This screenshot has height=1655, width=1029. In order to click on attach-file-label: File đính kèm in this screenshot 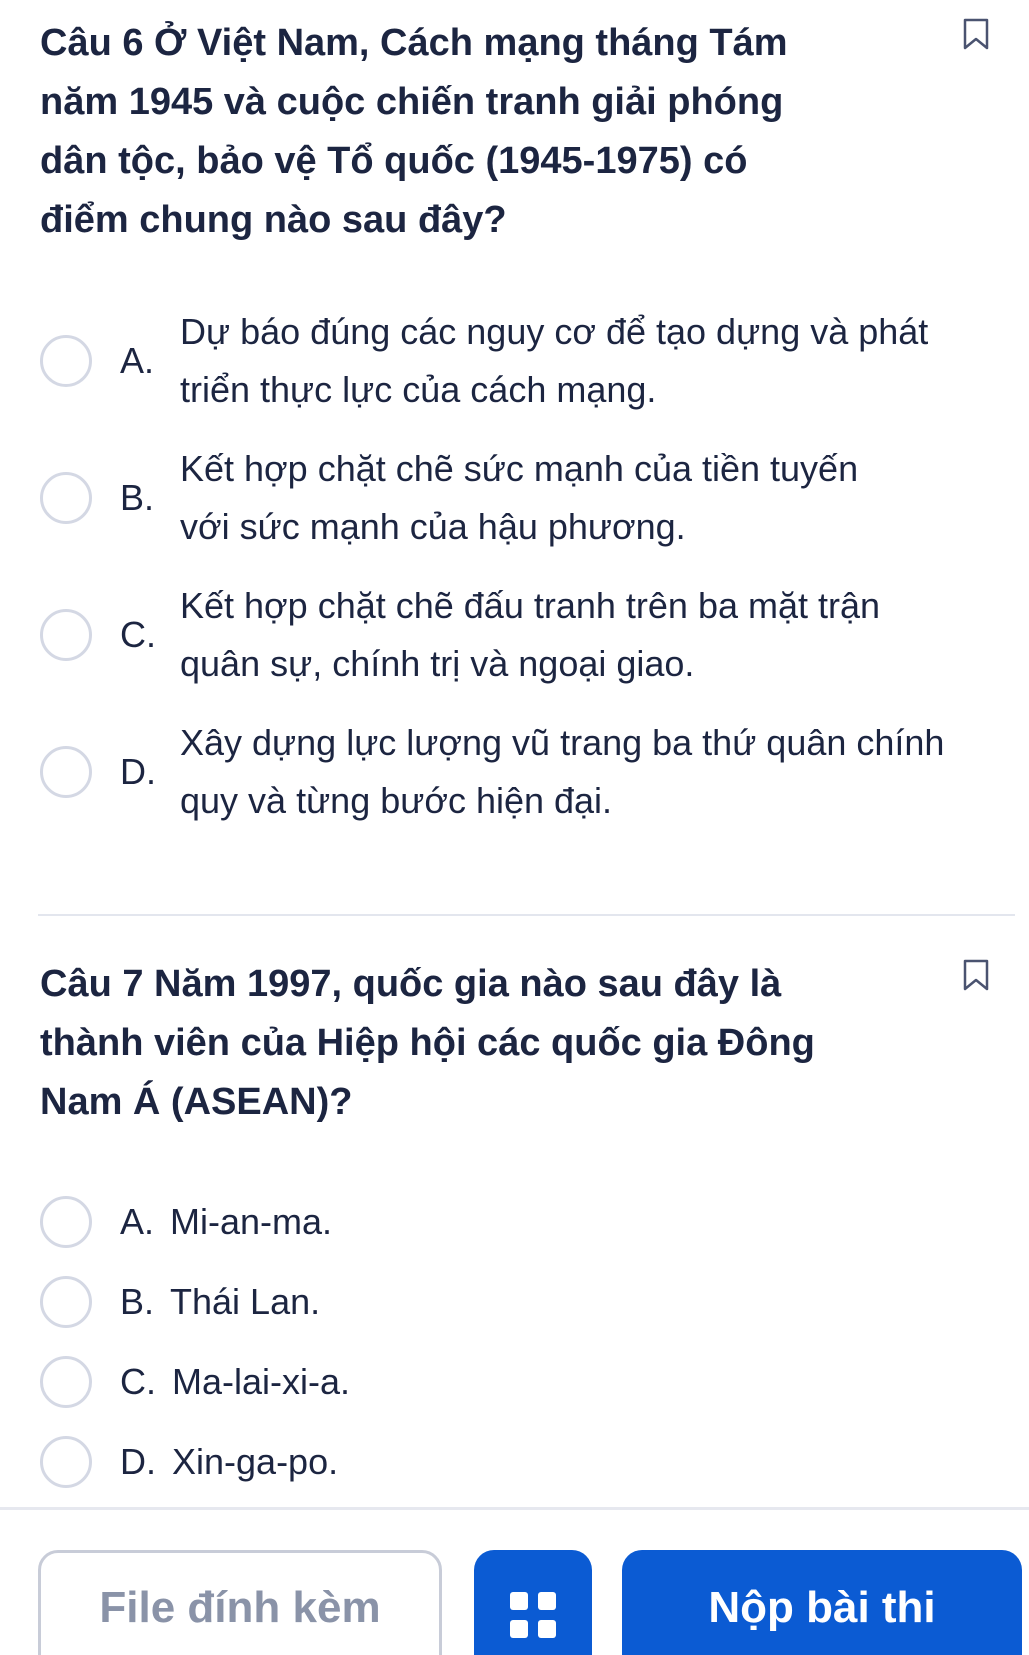, I will do `click(240, 1607)`.